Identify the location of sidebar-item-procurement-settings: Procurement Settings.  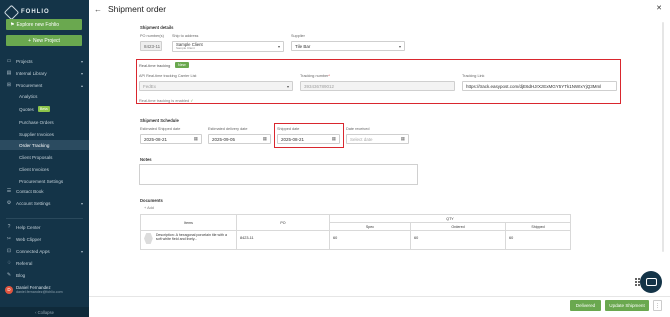
(44, 181).